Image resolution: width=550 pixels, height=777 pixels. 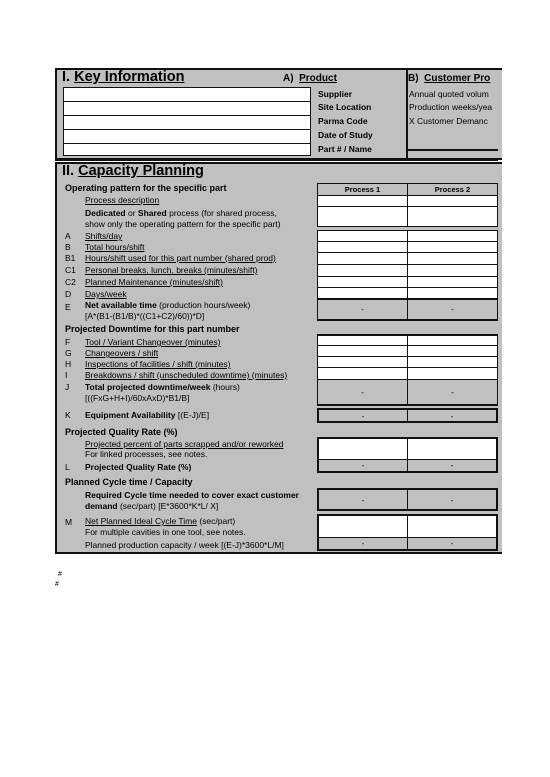 I want to click on divider, so click(x=452, y=150).